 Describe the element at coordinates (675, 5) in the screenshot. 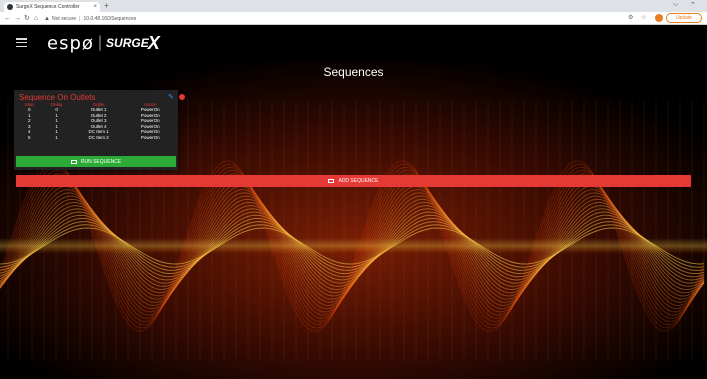

I see `minimize-icon: ⌵` at that location.